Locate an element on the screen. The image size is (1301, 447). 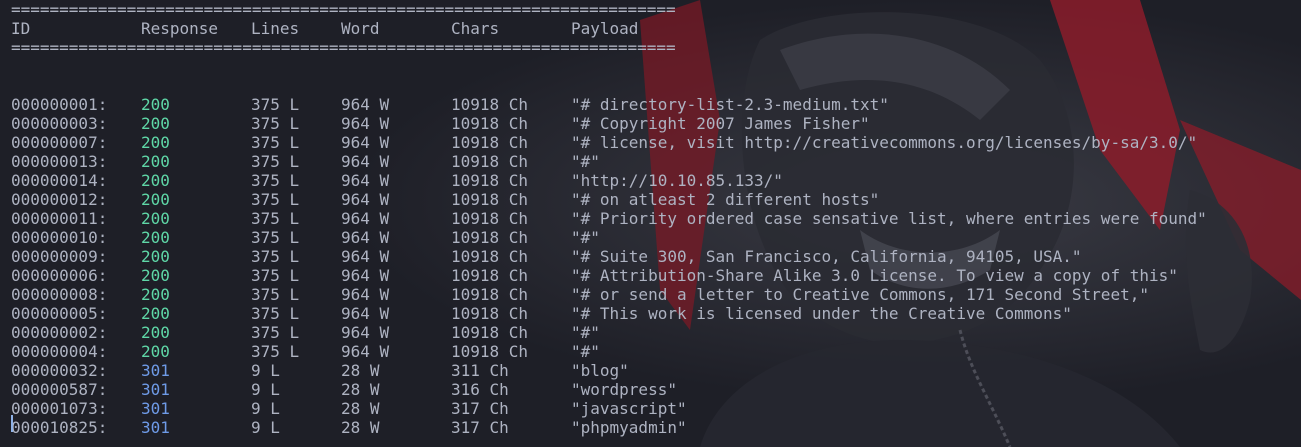
table-row: 000000013: 200 375 L 964 W 10918 Ch "#" is located at coordinates (651, 161).